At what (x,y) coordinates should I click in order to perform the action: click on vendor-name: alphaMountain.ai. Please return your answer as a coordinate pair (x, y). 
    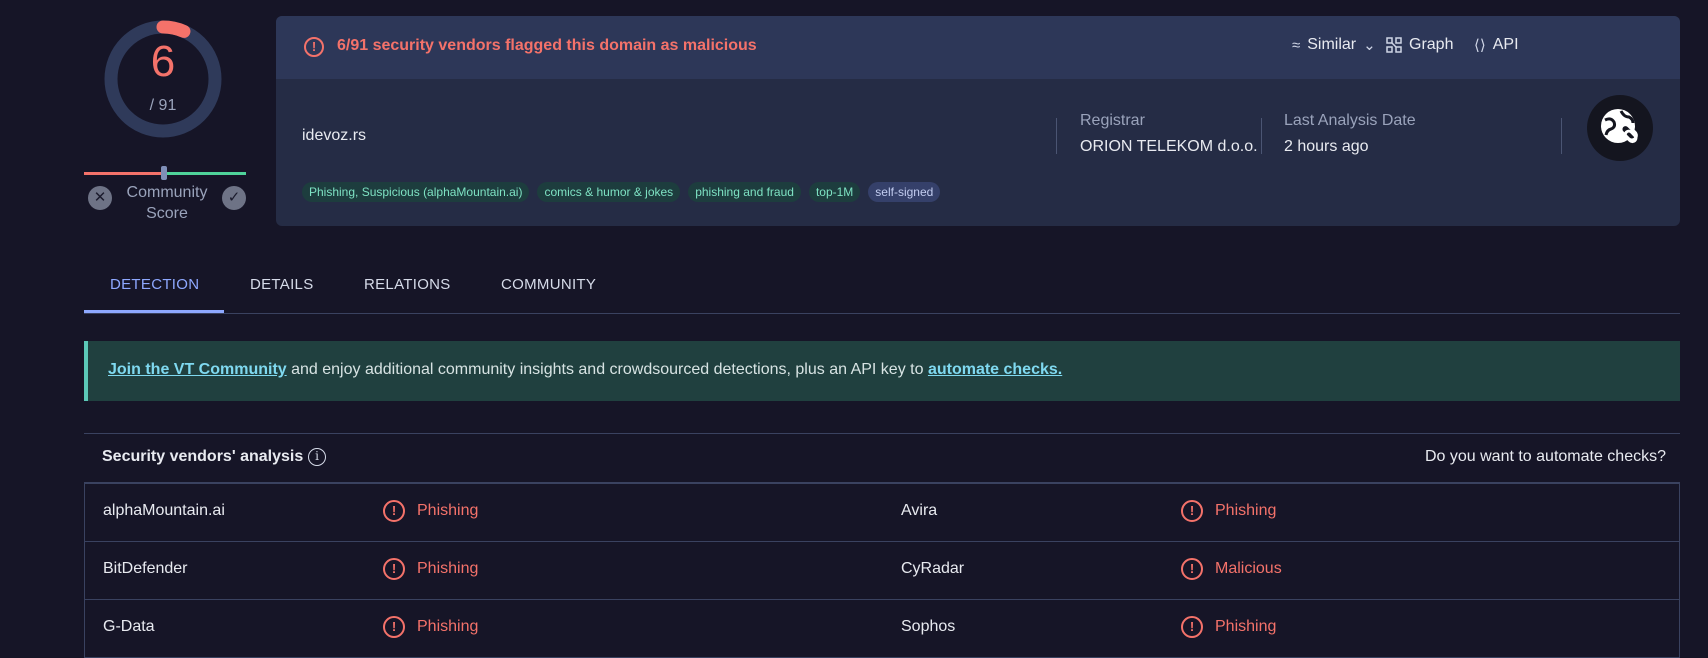
    Looking at the image, I should click on (164, 510).